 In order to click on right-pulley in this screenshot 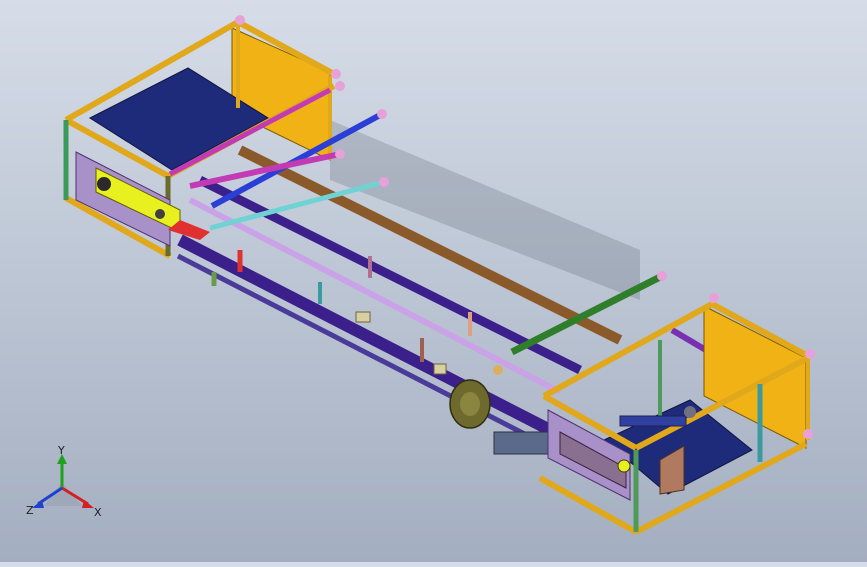, I will do `click(624, 466)`.